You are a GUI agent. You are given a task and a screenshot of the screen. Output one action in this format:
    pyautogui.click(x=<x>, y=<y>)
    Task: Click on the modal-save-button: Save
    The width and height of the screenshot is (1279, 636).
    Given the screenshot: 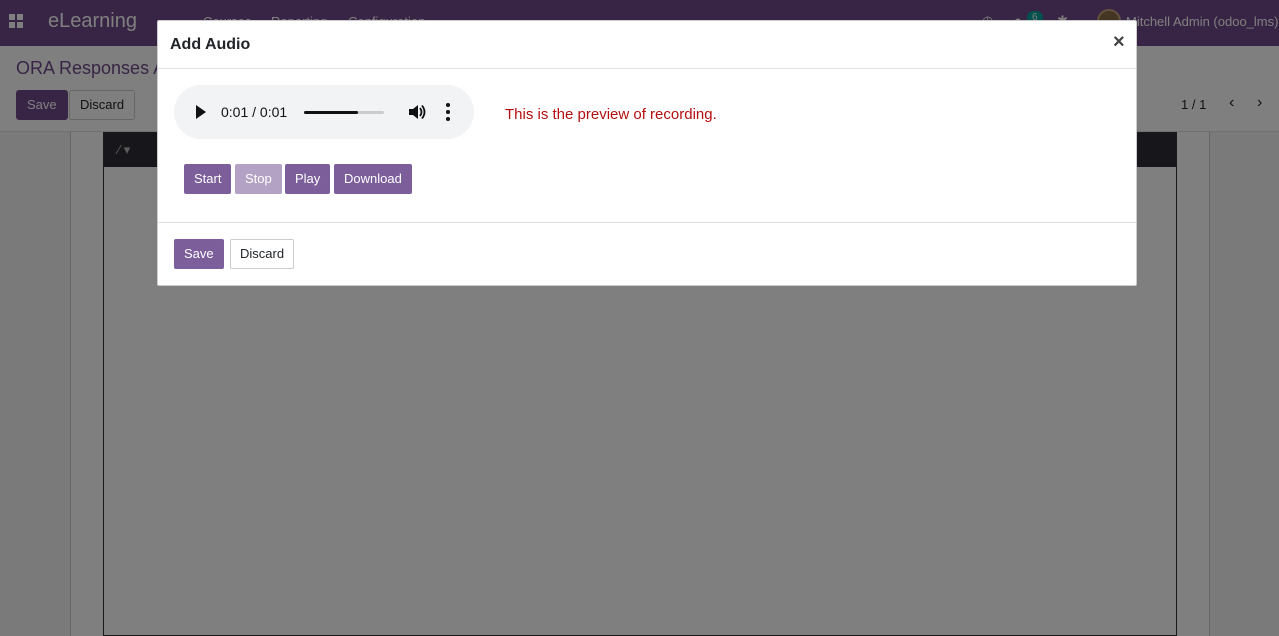 What is the action you would take?
    pyautogui.click(x=199, y=254)
    